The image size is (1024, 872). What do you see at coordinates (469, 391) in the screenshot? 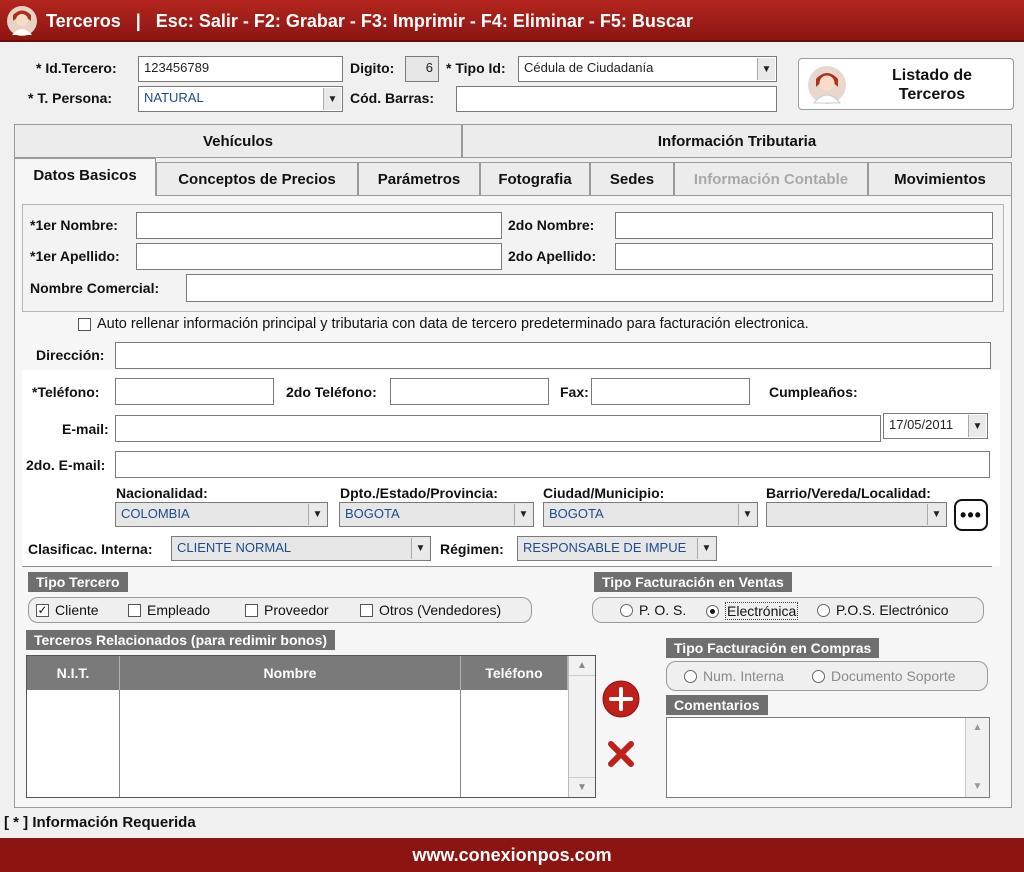
I see `segundo-telefono-input` at bounding box center [469, 391].